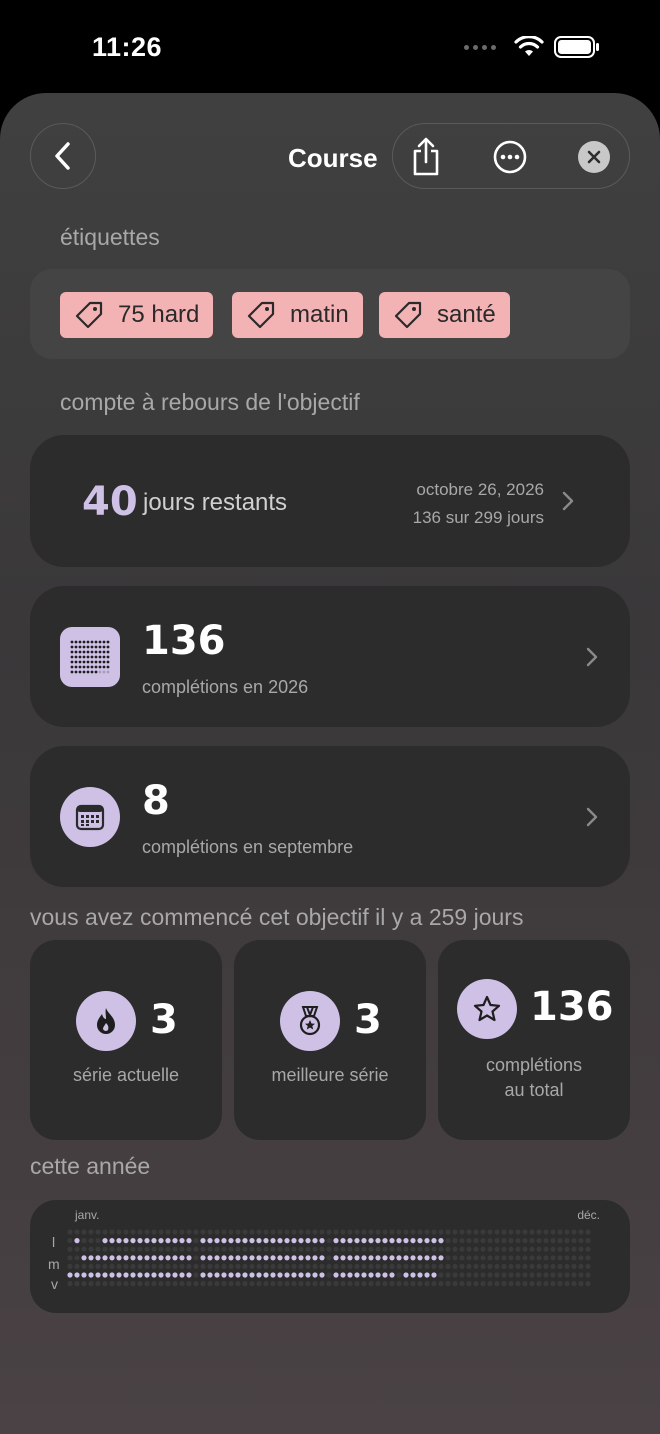 This screenshot has height=1434, width=660. What do you see at coordinates (225, 687) in the screenshot?
I see `year-completions-caption: complétions en 2026` at bounding box center [225, 687].